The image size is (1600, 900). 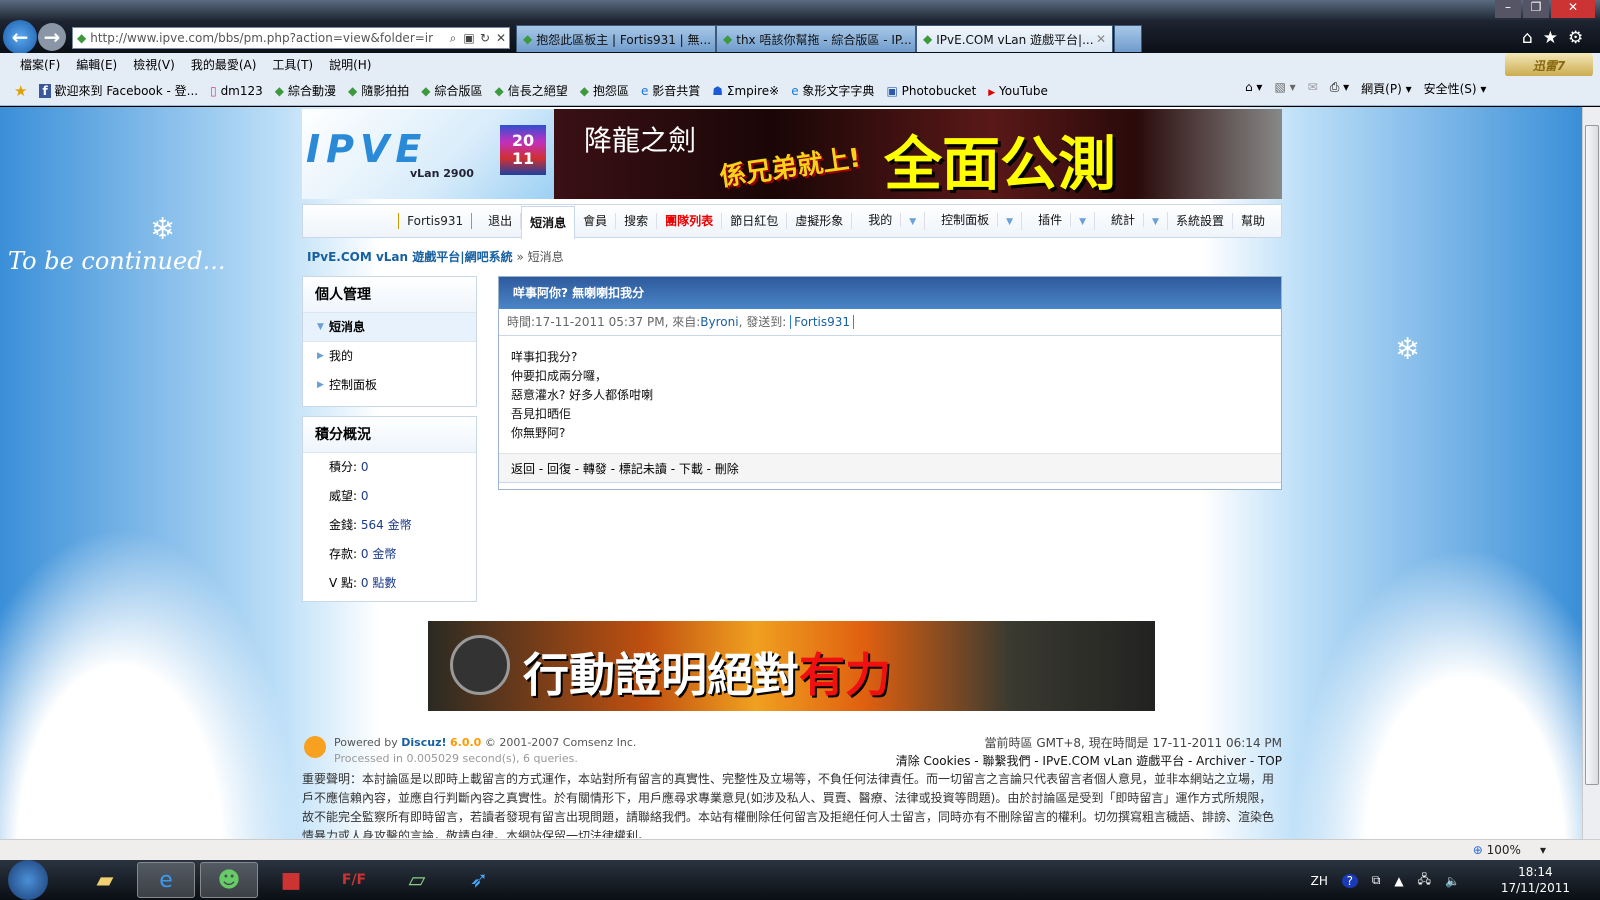 What do you see at coordinates (1424, 880) in the screenshot?
I see `network-icon: 🖧` at bounding box center [1424, 880].